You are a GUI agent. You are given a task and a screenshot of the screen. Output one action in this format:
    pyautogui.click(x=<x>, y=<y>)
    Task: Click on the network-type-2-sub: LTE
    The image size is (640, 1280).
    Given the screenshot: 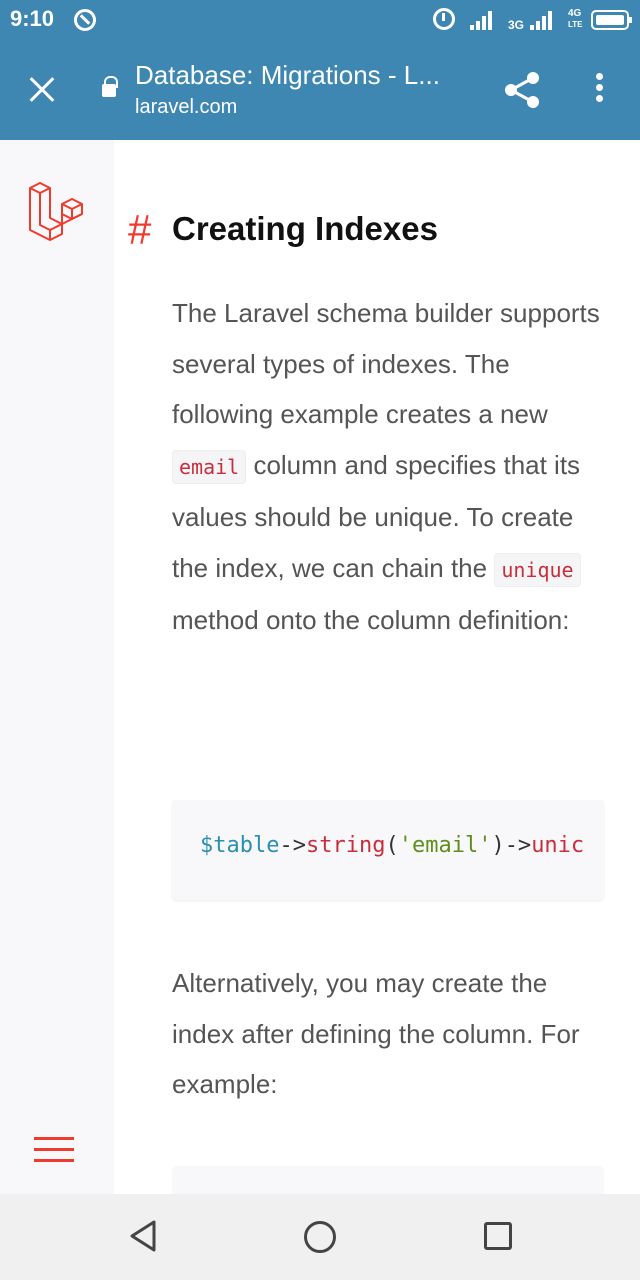 What is the action you would take?
    pyautogui.click(x=575, y=24)
    